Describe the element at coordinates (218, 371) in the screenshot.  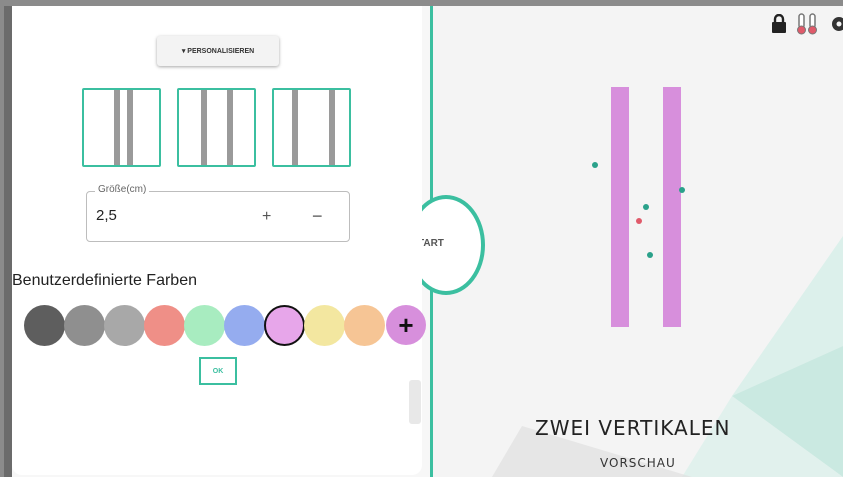
I see `ok-button: OK` at that location.